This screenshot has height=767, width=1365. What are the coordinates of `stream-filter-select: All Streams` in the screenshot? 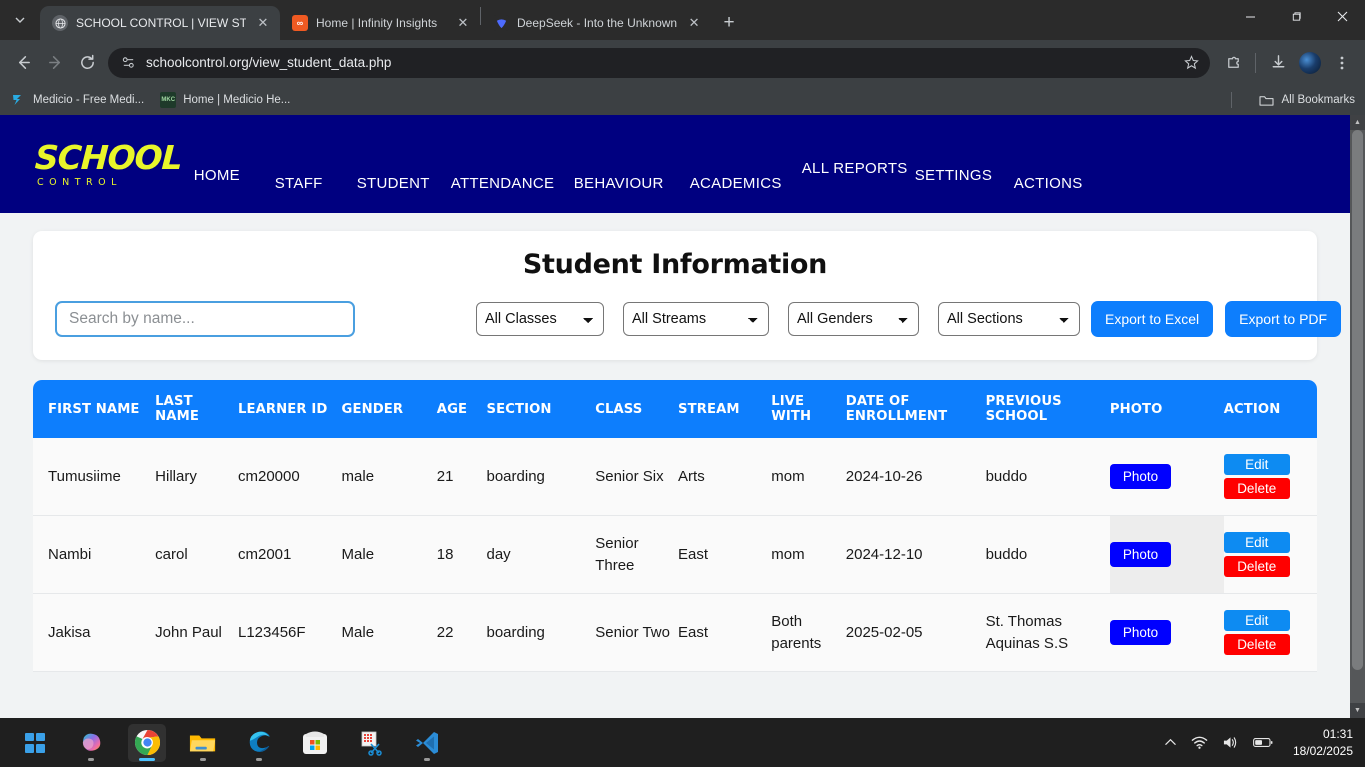 It's located at (696, 319).